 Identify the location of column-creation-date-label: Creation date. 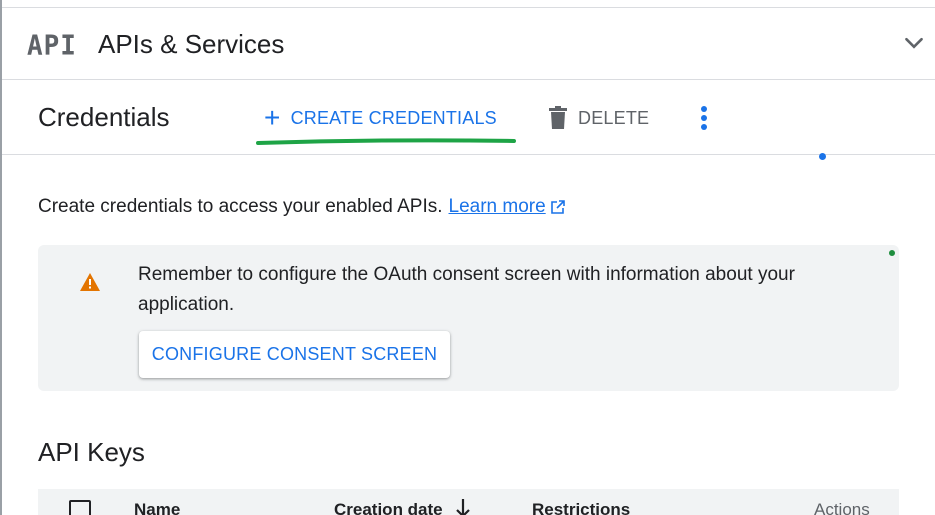
(388, 507).